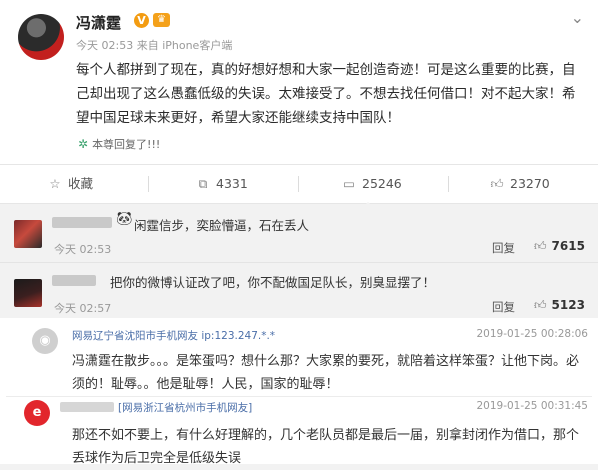 Image resolution: width=598 pixels, height=470 pixels. Describe the element at coordinates (299, 235) in the screenshot. I see `comment-item: 🐼︎ 闲霆信步，奕脸懵逼，石在丢人 今天 02:53 回复 👍︎ 7615` at that location.